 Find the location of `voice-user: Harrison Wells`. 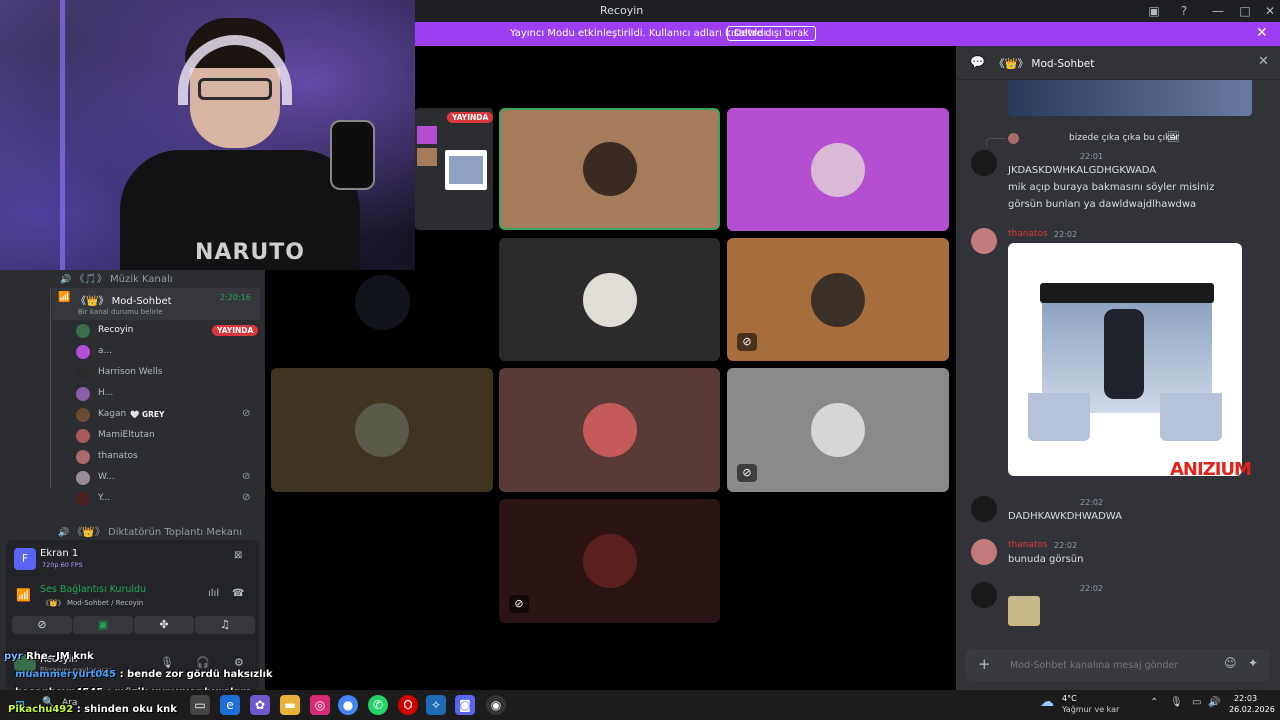

voice-user: Harrison Wells is located at coordinates (165, 373).